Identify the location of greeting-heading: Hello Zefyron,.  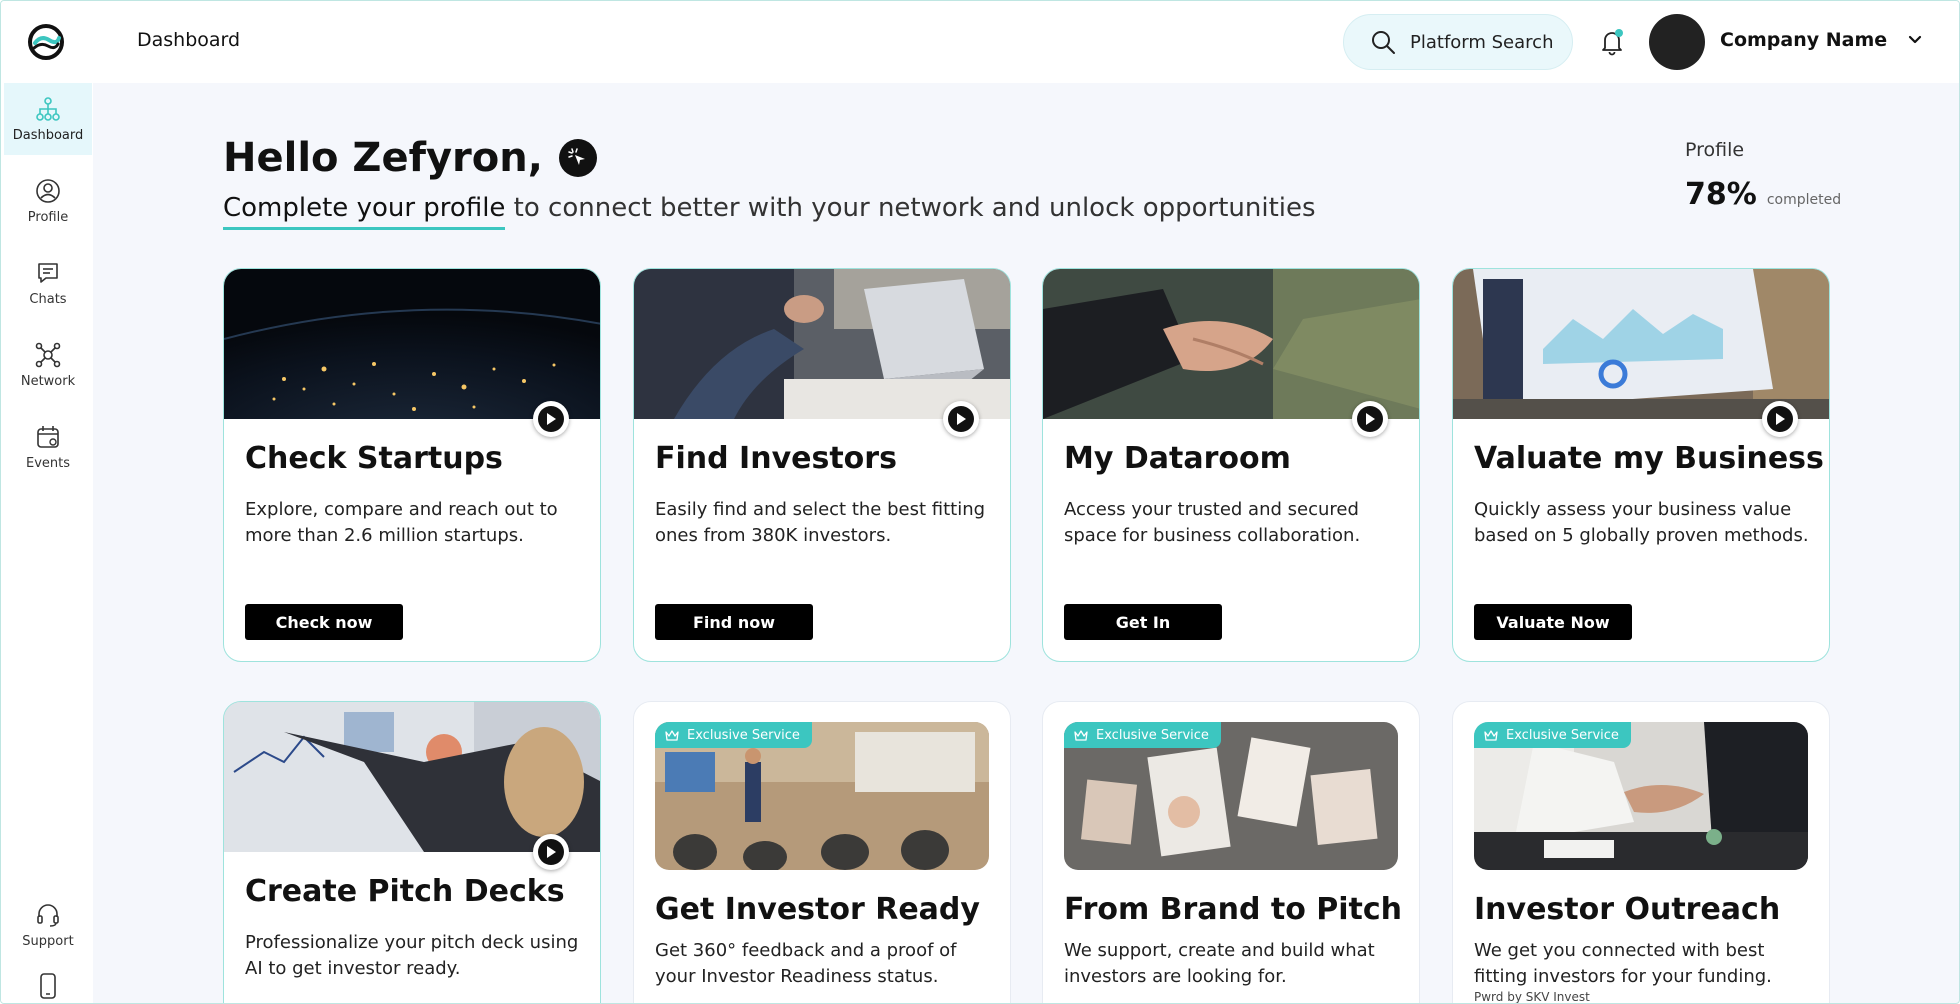
(410, 158).